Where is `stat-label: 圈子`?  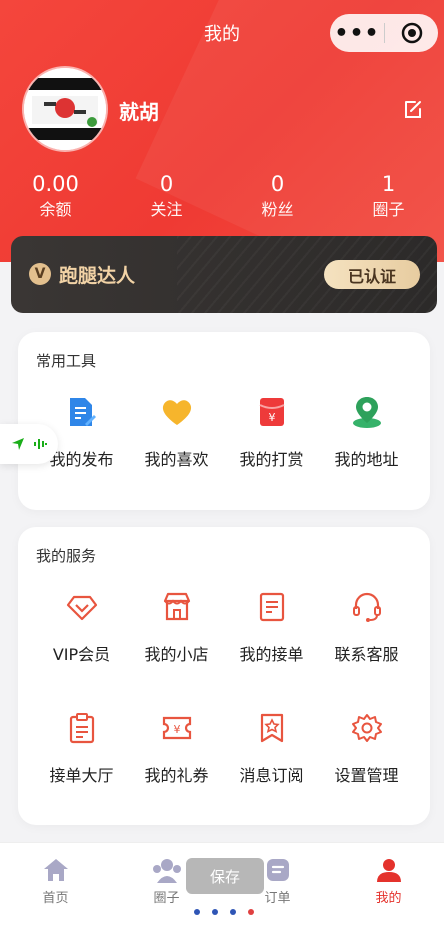
stat-label: 圈子 is located at coordinates (388, 209).